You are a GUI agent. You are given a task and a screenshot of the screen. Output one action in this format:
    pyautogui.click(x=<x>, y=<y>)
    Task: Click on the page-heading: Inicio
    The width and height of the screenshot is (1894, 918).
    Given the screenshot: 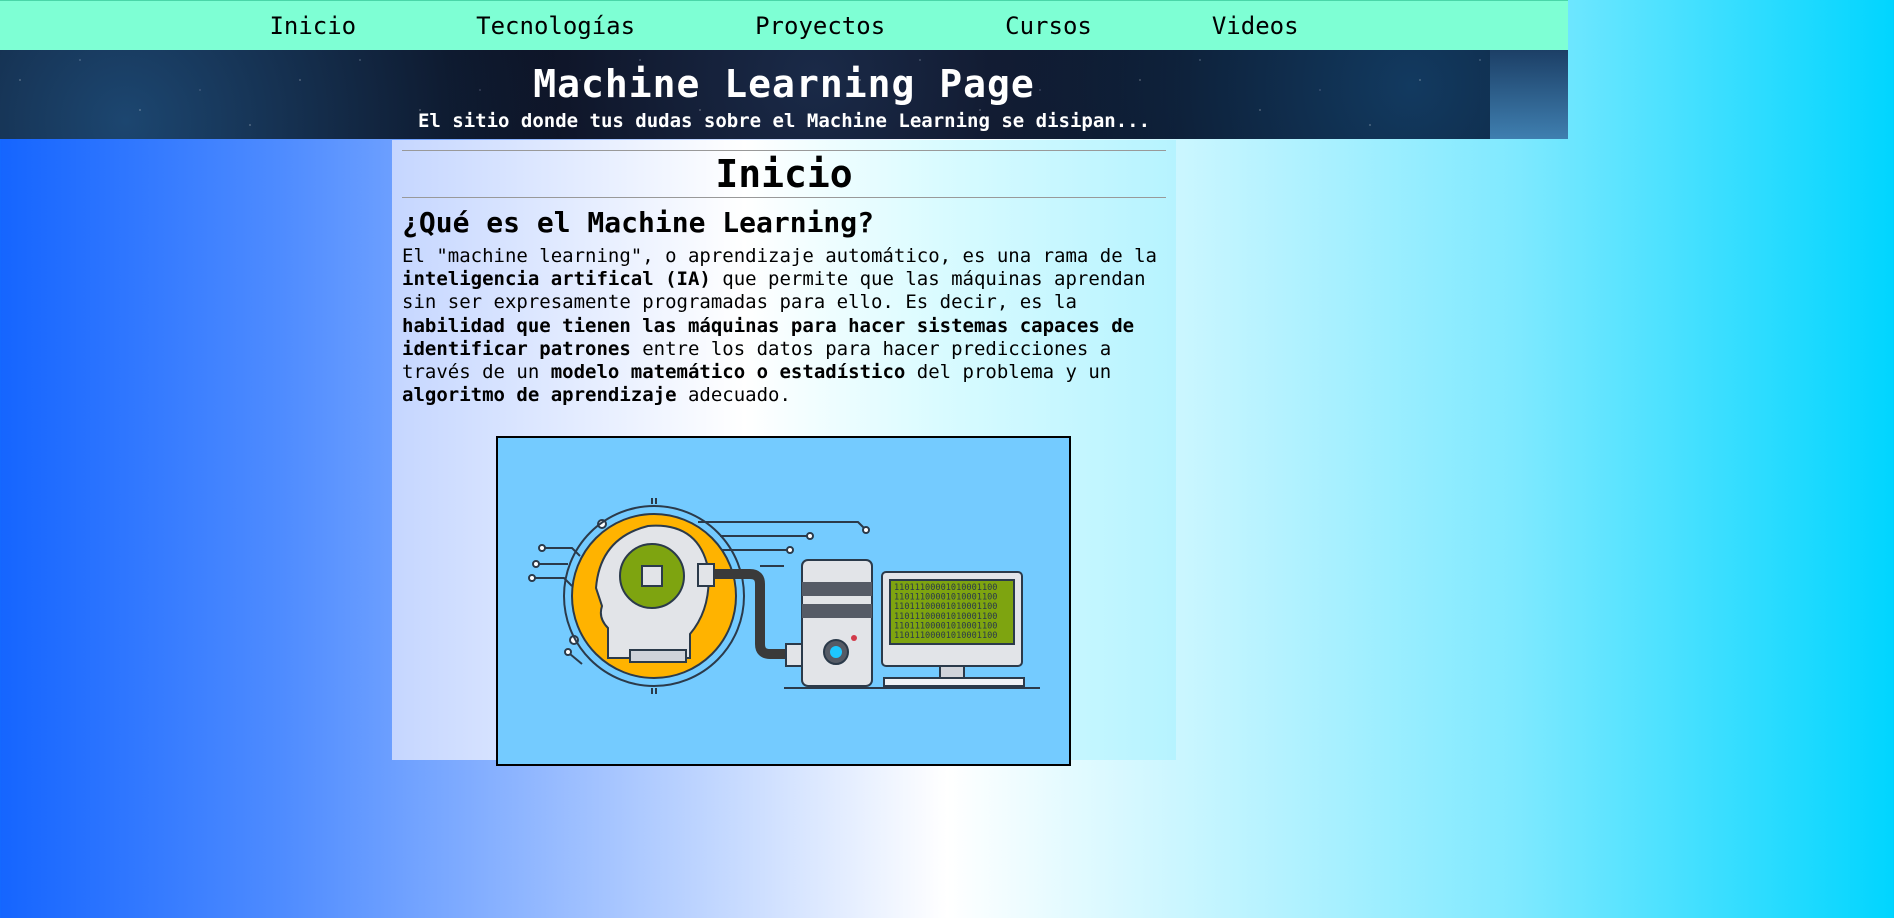 What is the action you would take?
    pyautogui.click(x=784, y=174)
    